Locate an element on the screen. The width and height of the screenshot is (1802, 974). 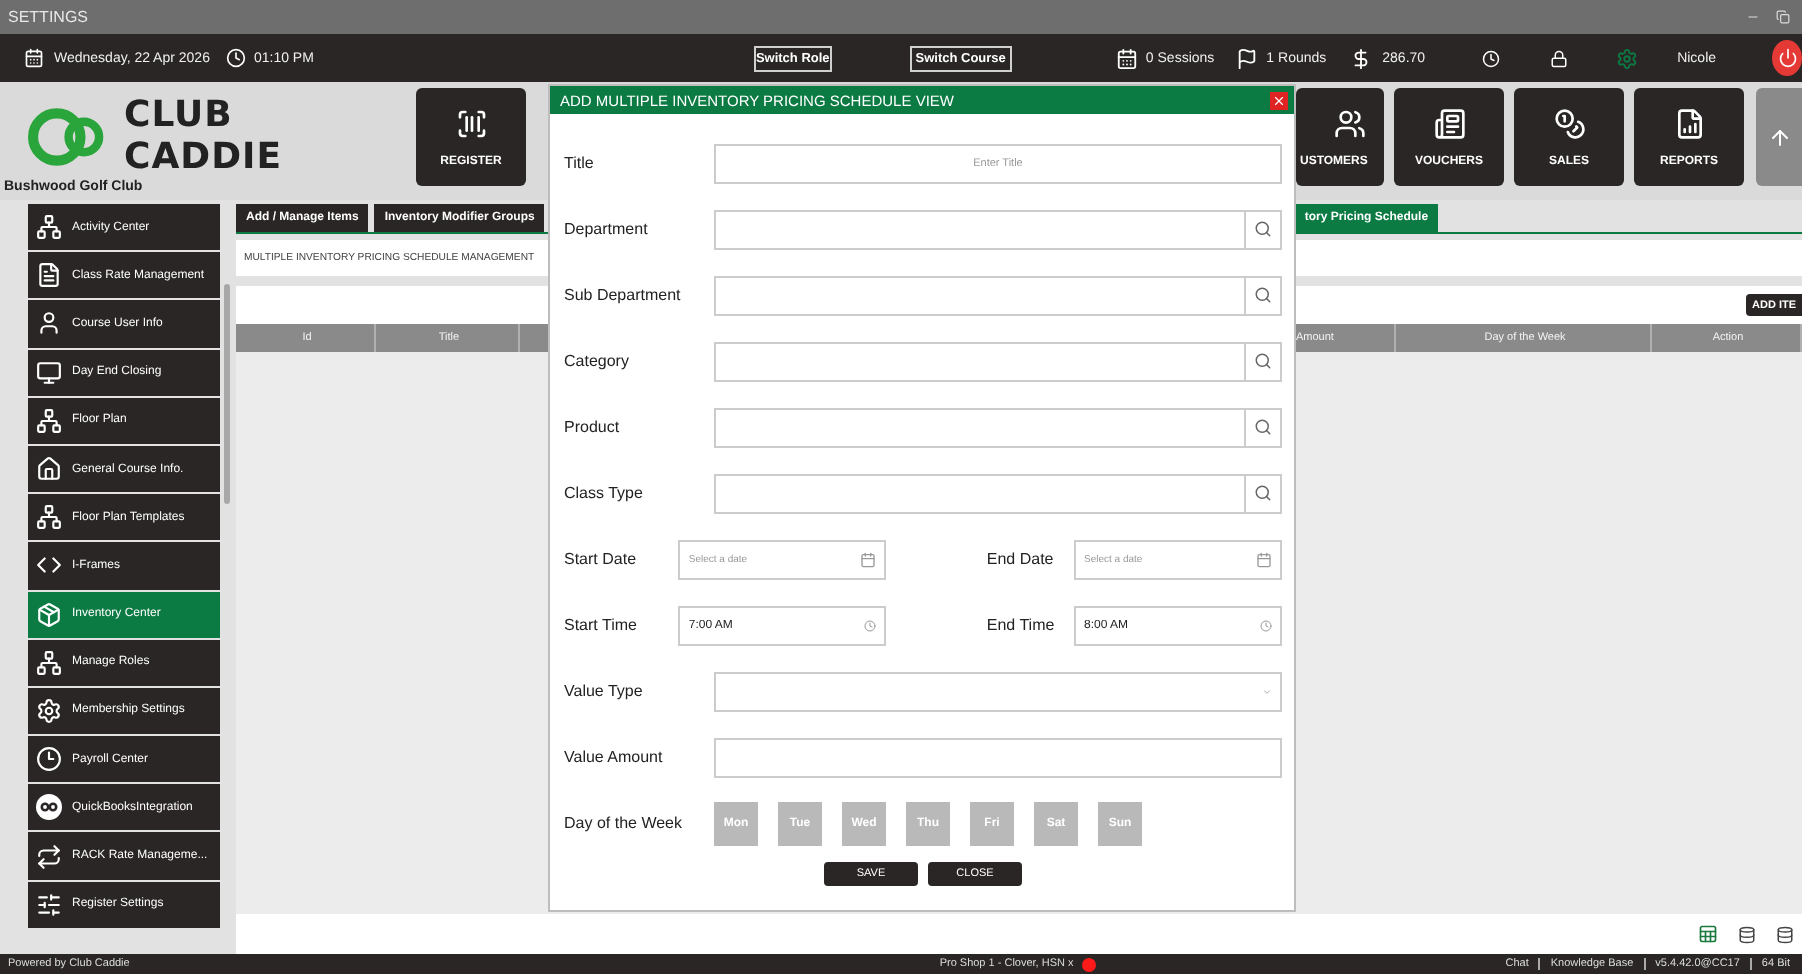
field-label: End Time is located at coordinates (1021, 625).